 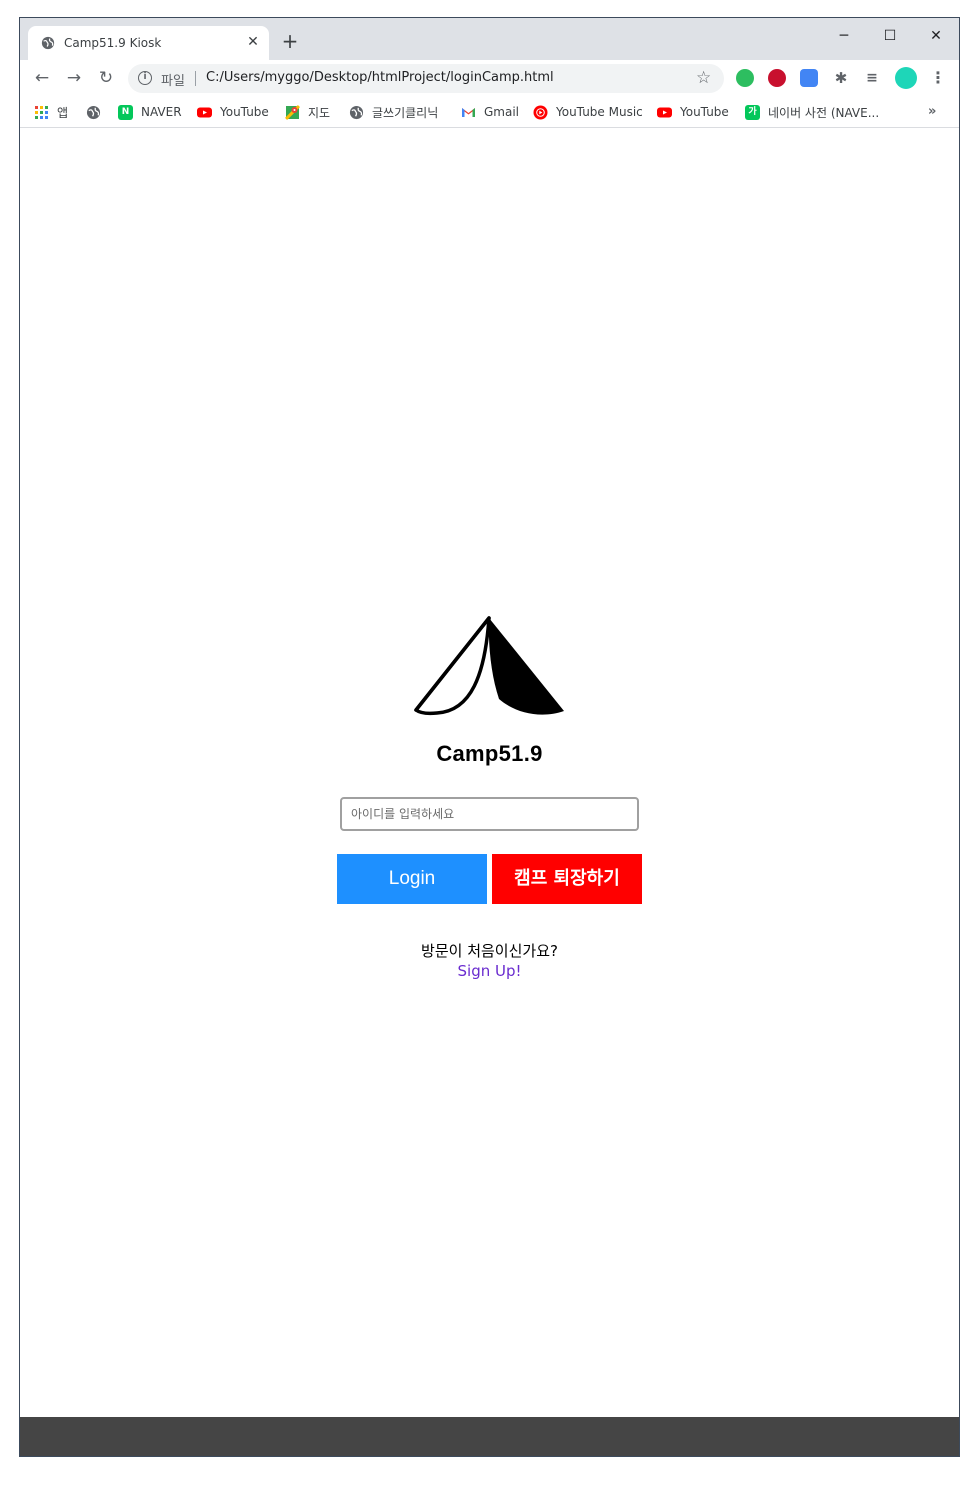 What do you see at coordinates (938, 78) in the screenshot?
I see `browser-menu-icon: ⋮` at bounding box center [938, 78].